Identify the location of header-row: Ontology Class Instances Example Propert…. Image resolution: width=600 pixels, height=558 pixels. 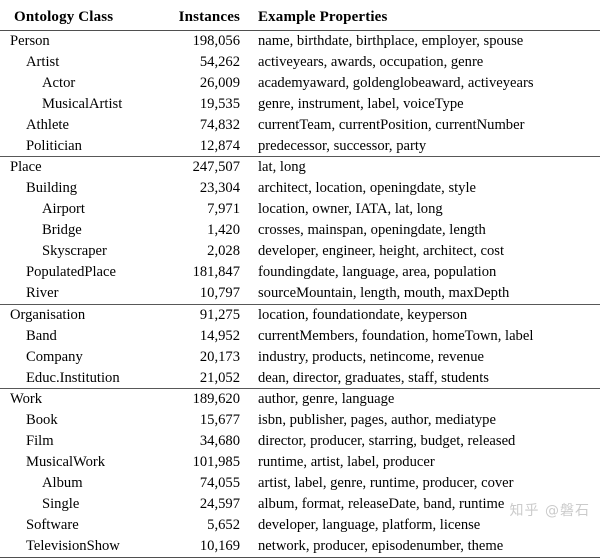
(300, 19).